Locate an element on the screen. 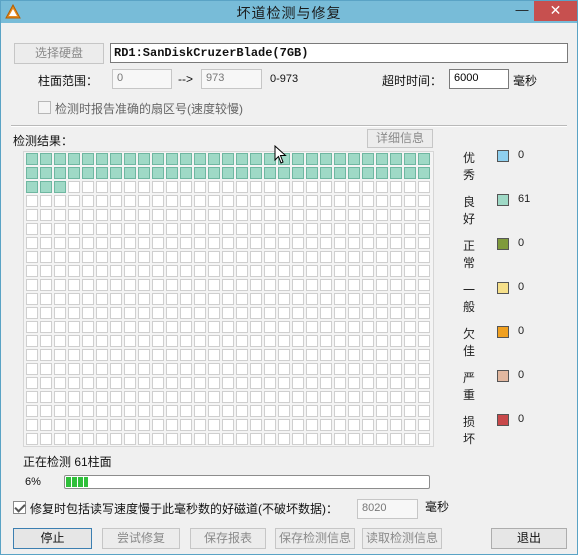 This screenshot has height=555, width=578. repair-threshold-input: 8020 is located at coordinates (387, 509).